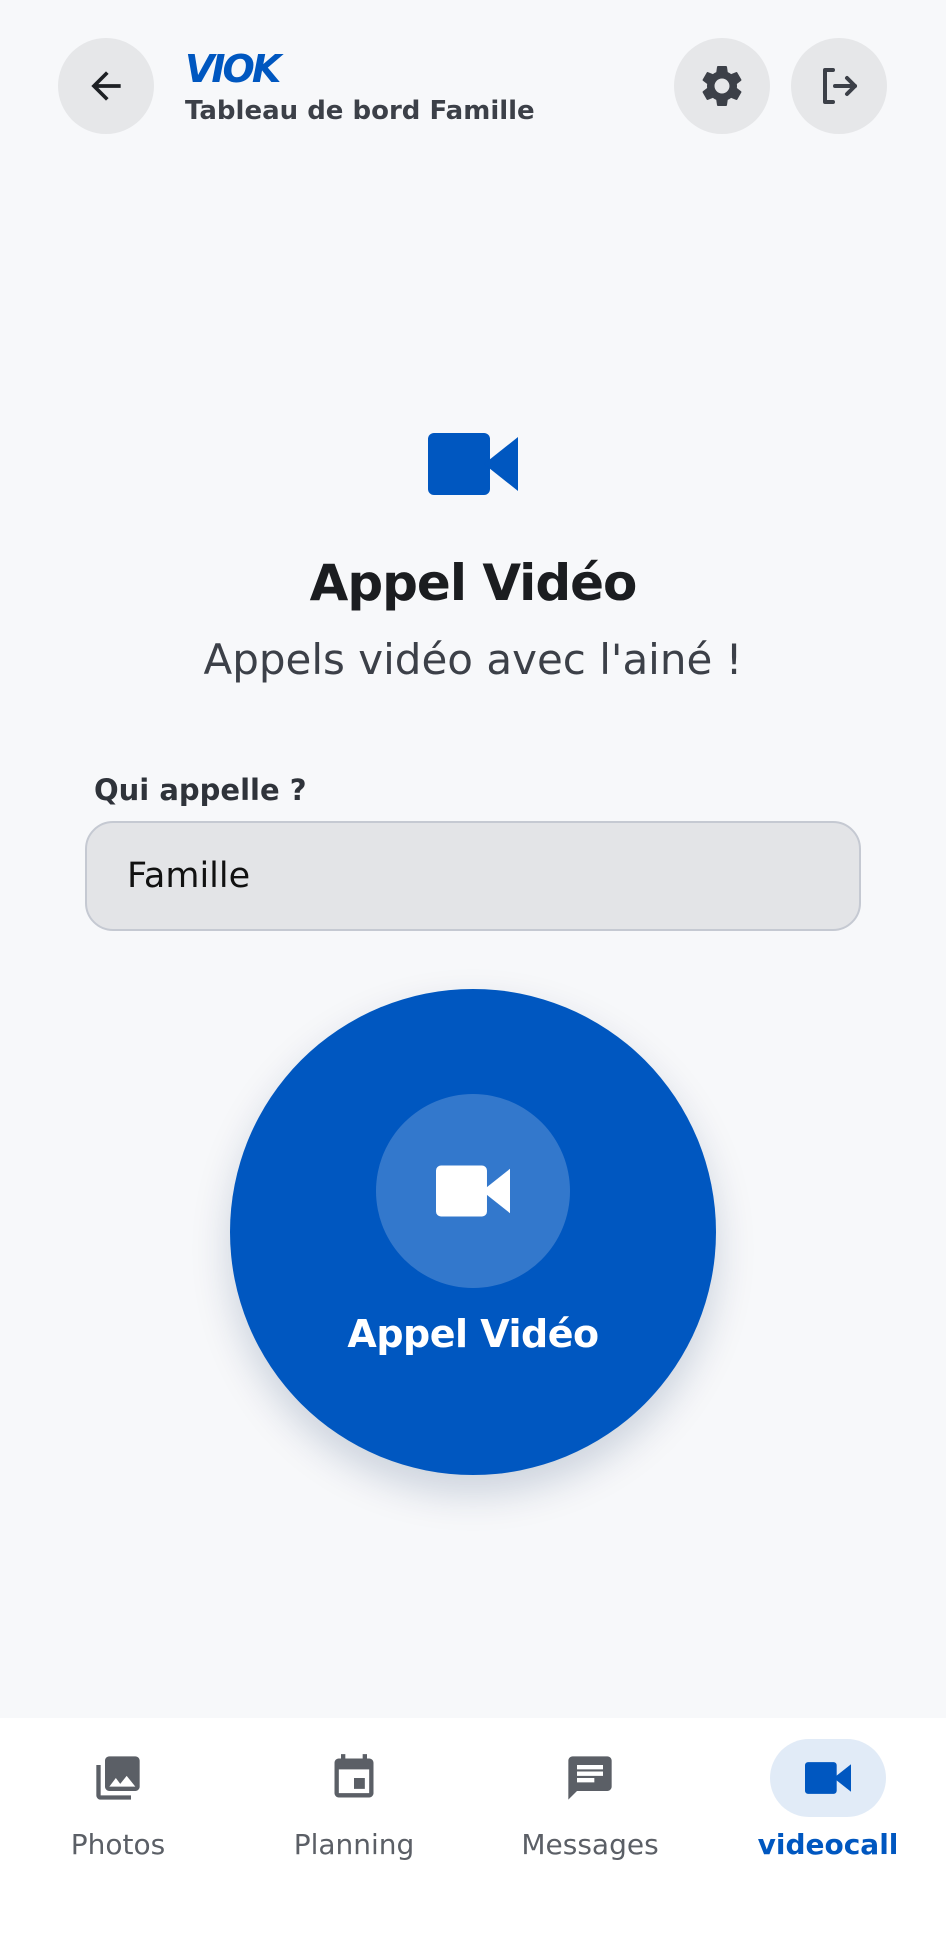 This screenshot has width=946, height=1943. I want to click on calendar-icon, so click(354, 1776).